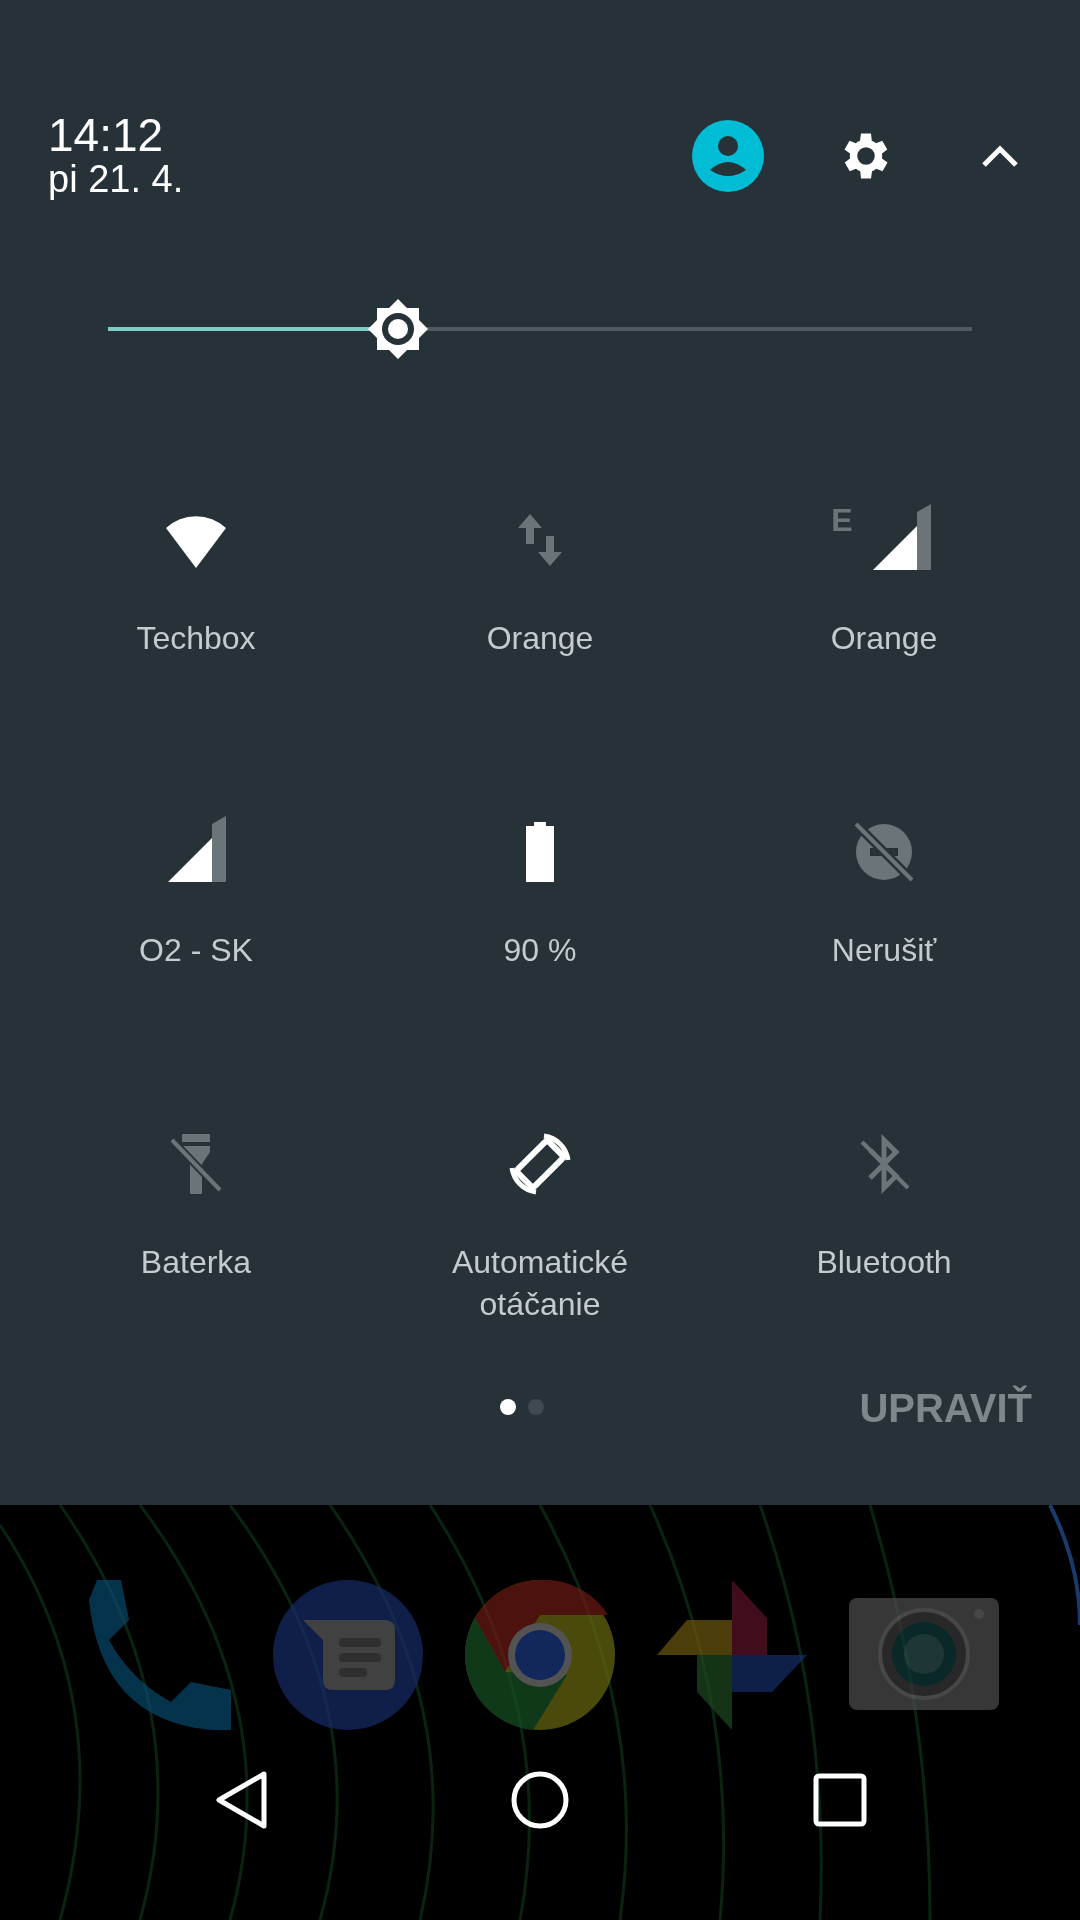  What do you see at coordinates (540, 893) in the screenshot?
I see `quick-setting-tile: 90 %` at bounding box center [540, 893].